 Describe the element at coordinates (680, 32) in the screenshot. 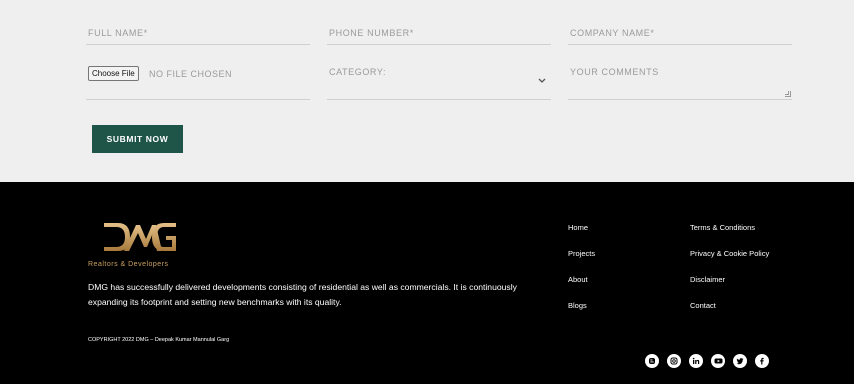

I see `company-name-field: COMPANY NAME*` at that location.